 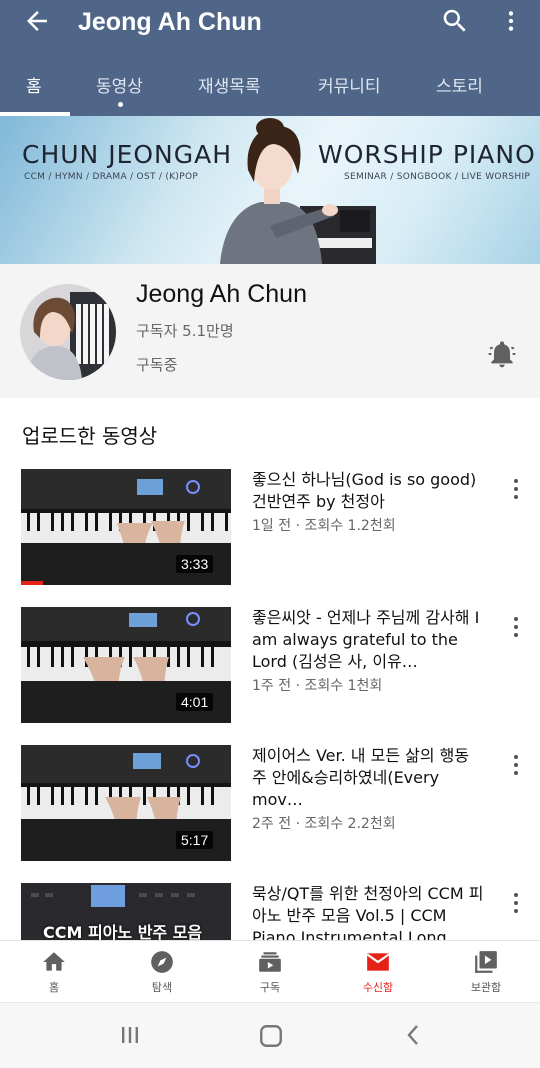 What do you see at coordinates (34, 84) in the screenshot?
I see `tab-home: 홈` at bounding box center [34, 84].